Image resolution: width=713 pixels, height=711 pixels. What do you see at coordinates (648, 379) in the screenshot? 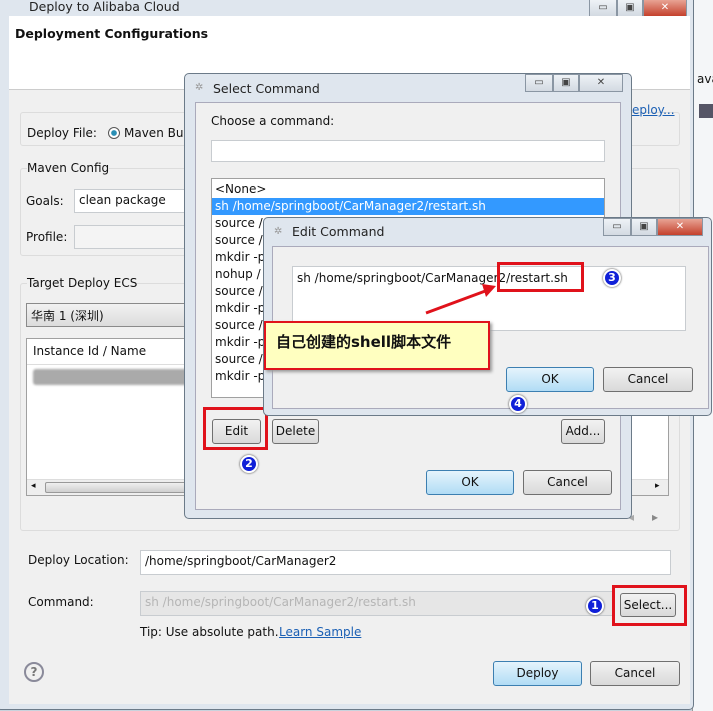
I see `edit-cancel-button: Cancel` at bounding box center [648, 379].